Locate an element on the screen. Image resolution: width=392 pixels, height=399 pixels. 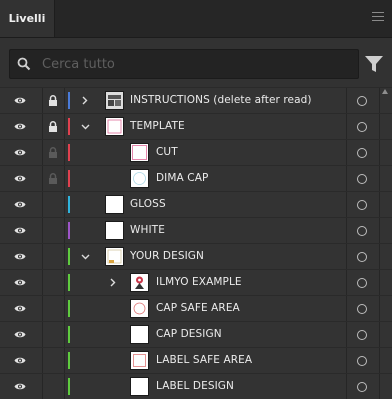
layer-name: DIMA CAP is located at coordinates (182, 178).